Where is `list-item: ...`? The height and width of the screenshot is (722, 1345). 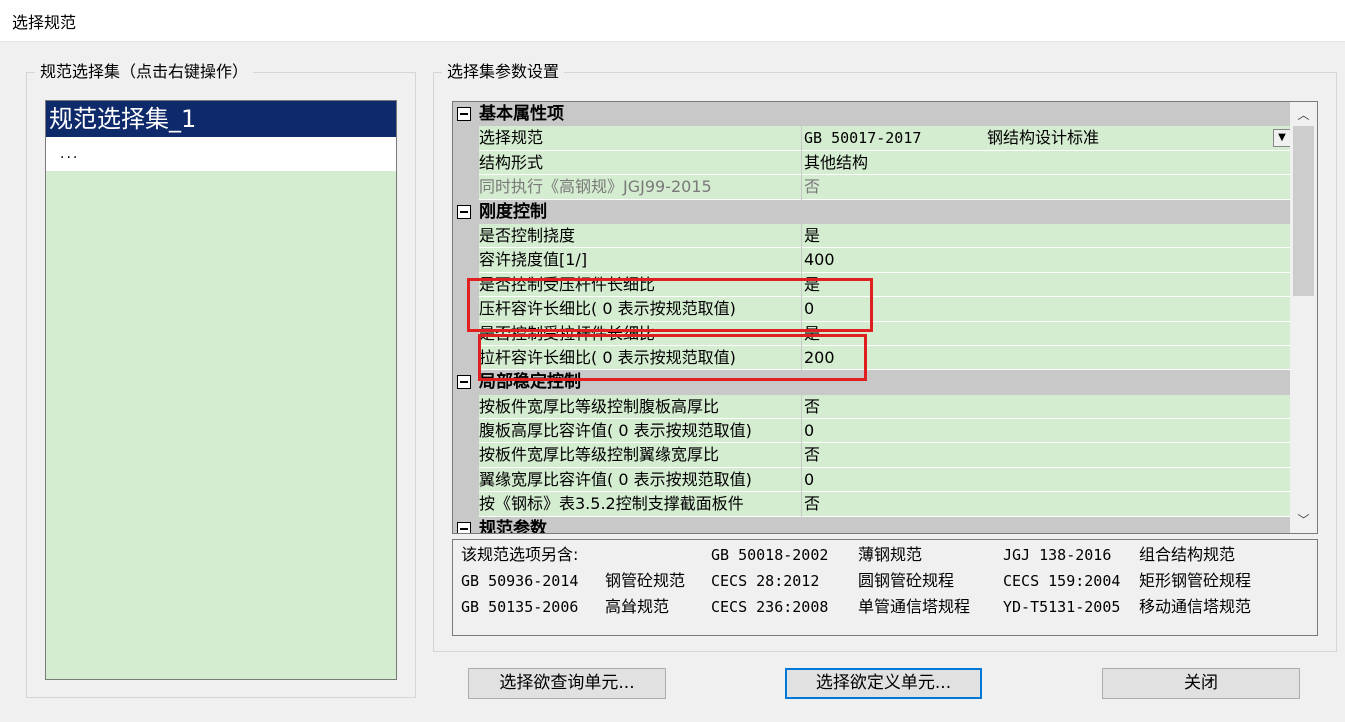
list-item: ... is located at coordinates (221, 154).